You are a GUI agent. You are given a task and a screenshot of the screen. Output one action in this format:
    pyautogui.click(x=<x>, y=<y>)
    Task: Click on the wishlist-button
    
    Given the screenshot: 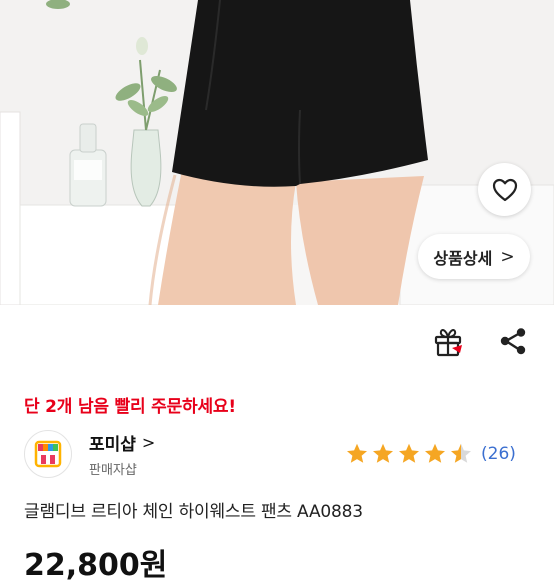 What is the action you would take?
    pyautogui.click(x=504, y=189)
    